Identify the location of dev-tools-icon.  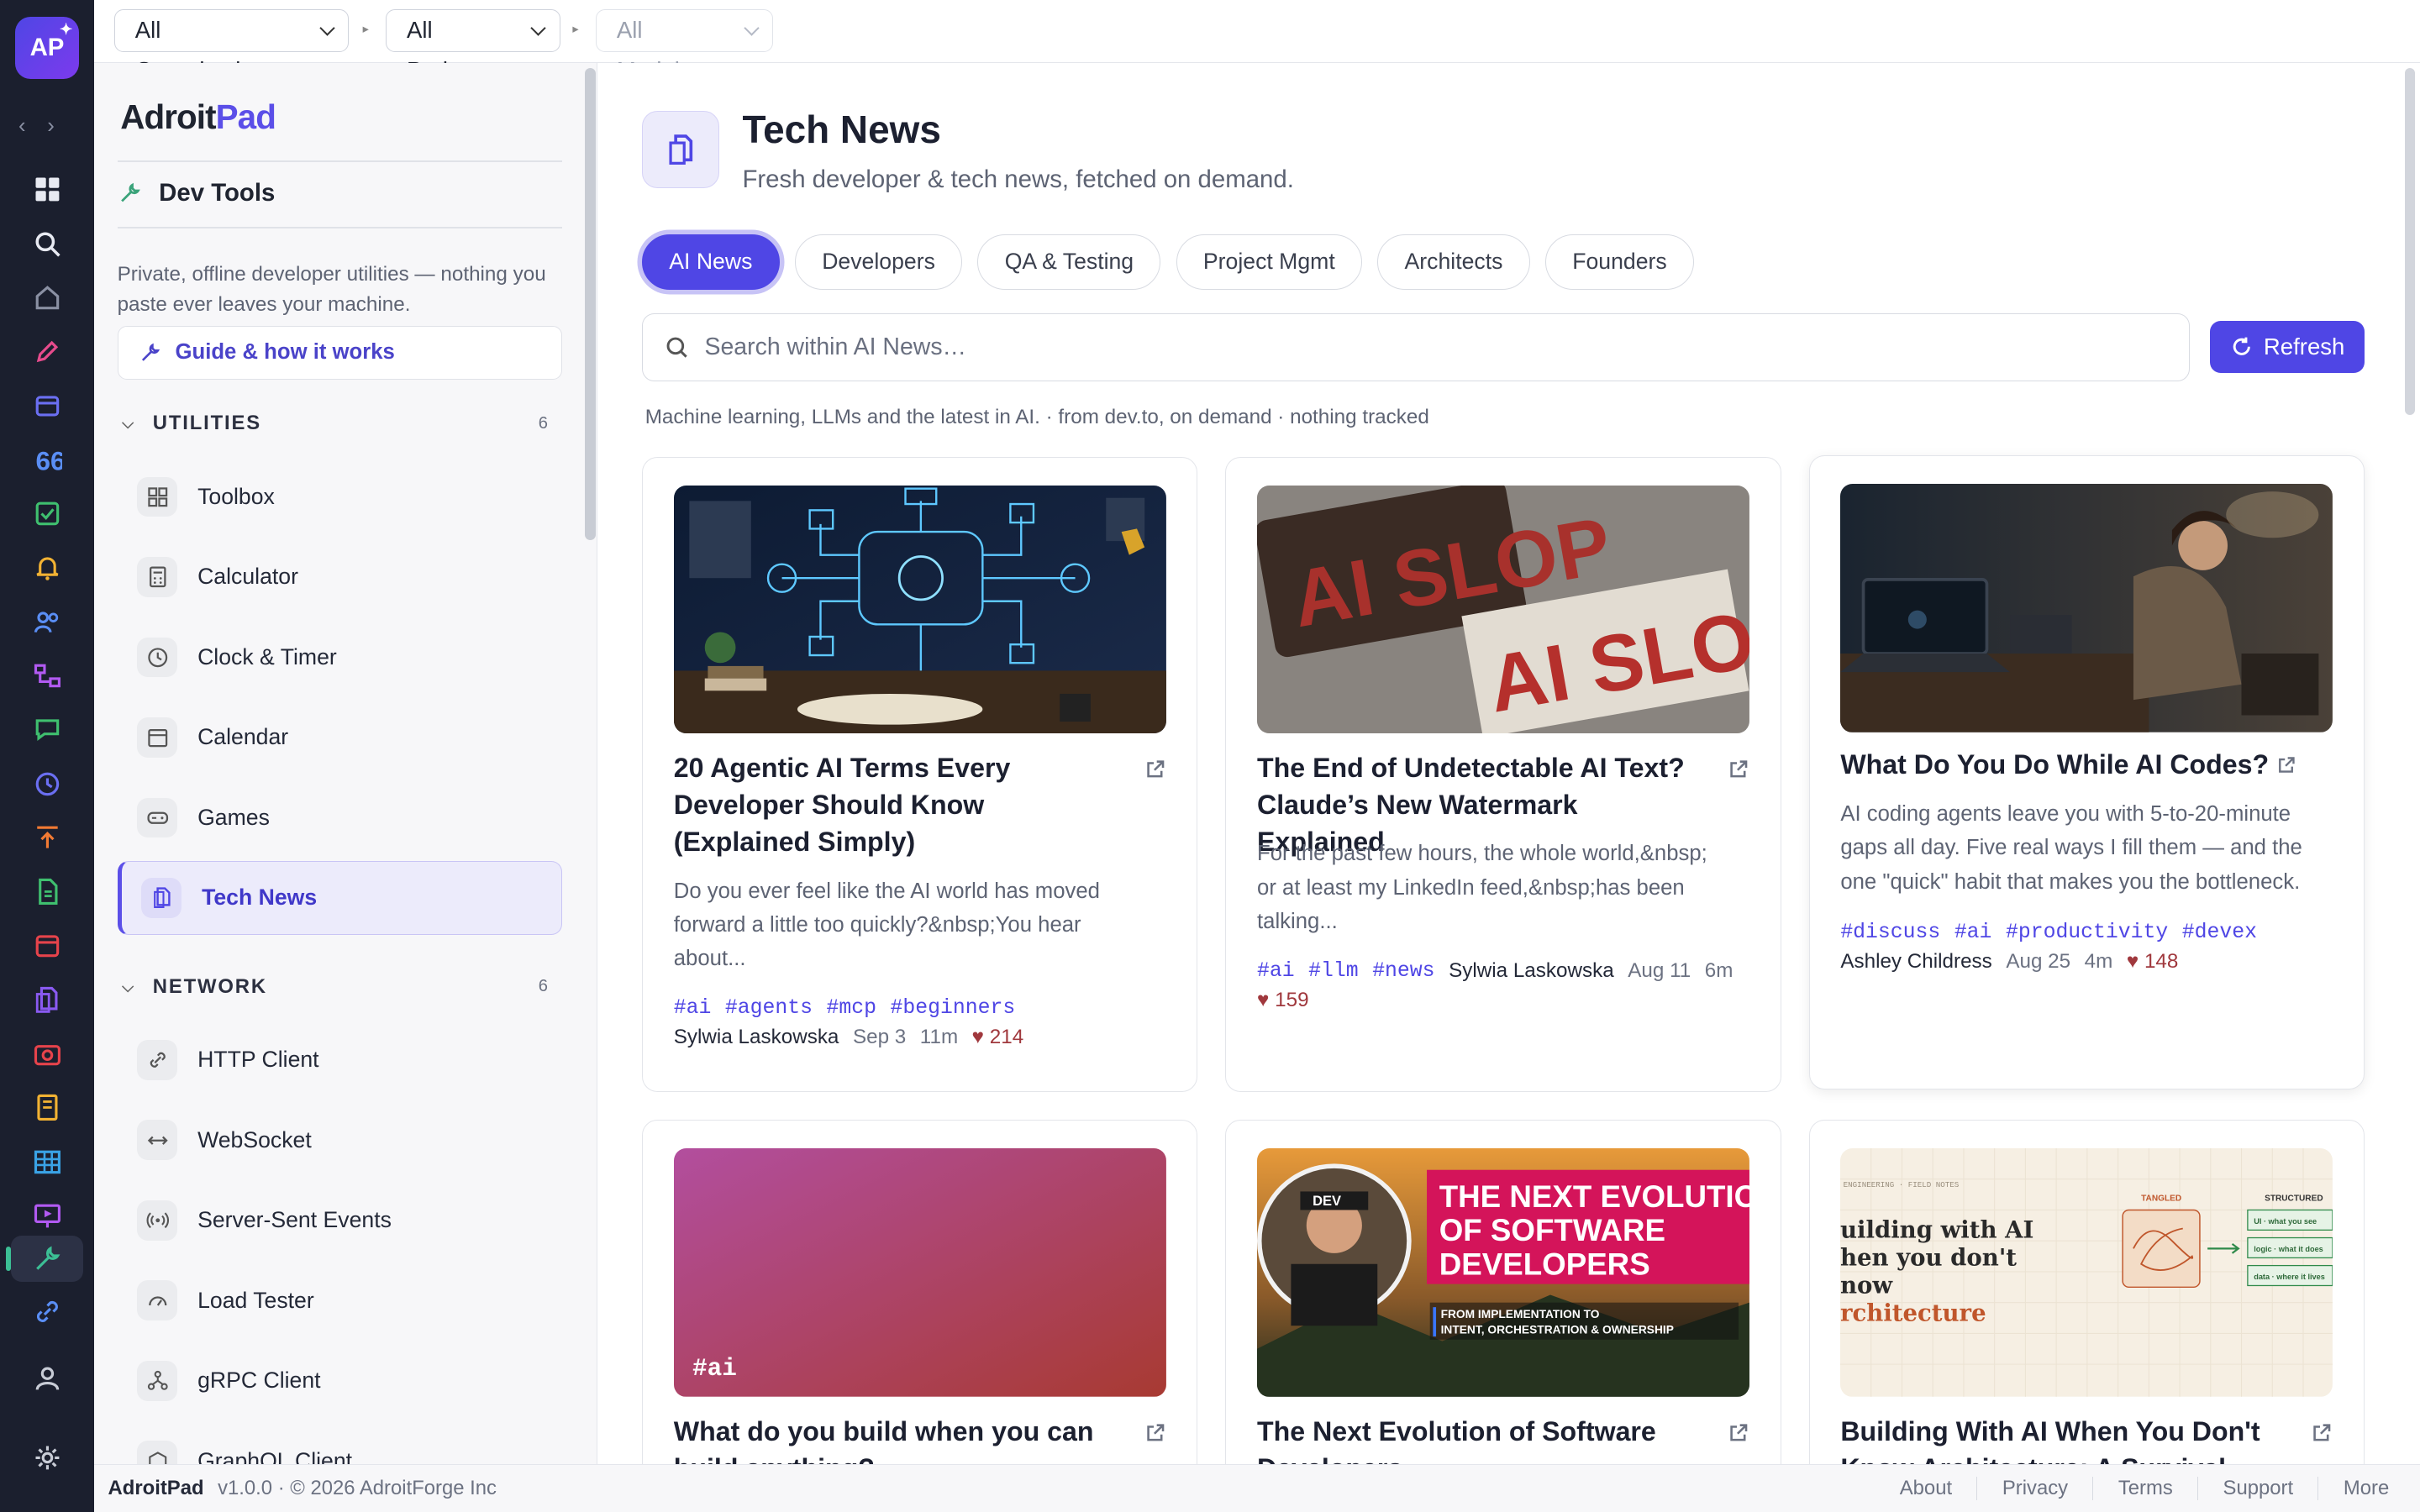
(45, 1259).